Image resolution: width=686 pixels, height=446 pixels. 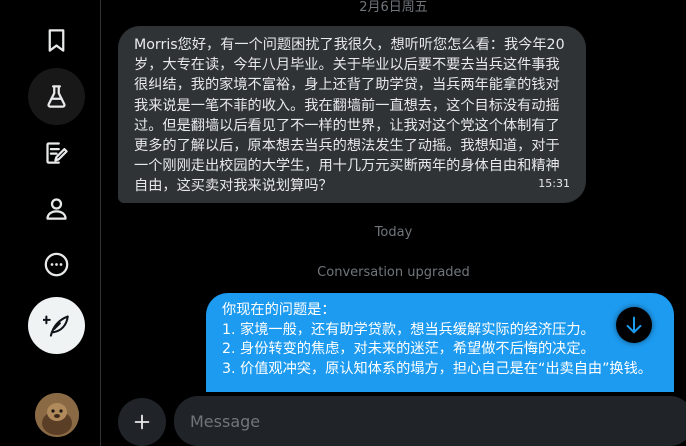 What do you see at coordinates (437, 368) in the screenshot?
I see `outgoing-line: 3. 价值观冲突，原认知体系的塌方，担心自己是在“出卖自由”换钱。` at bounding box center [437, 368].